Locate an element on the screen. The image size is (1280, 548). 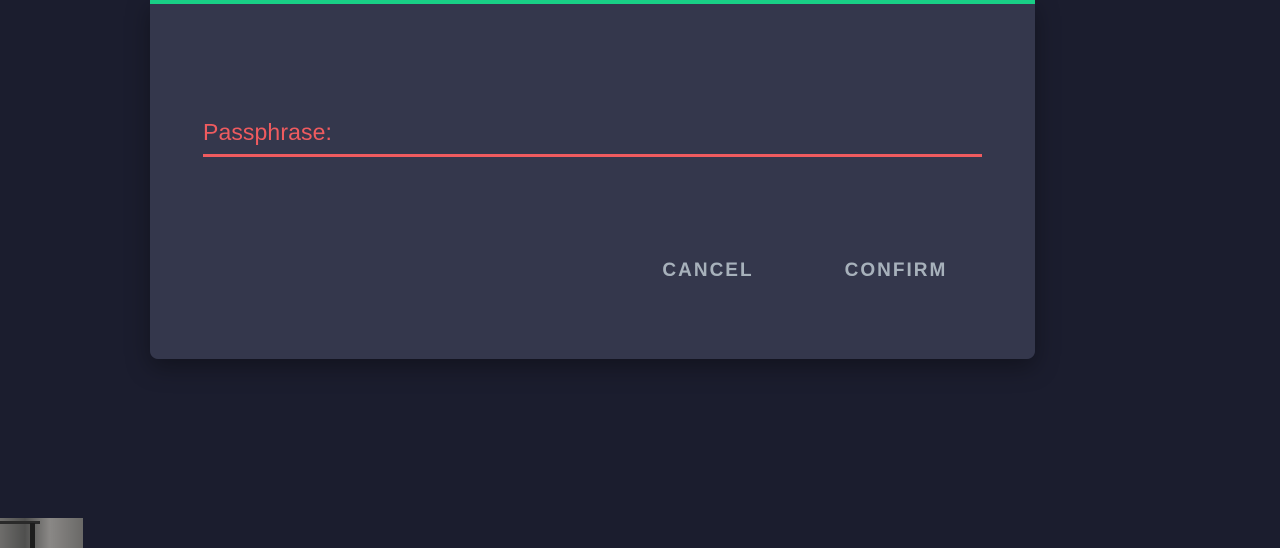
cancel-button: CANCEL is located at coordinates (708, 271).